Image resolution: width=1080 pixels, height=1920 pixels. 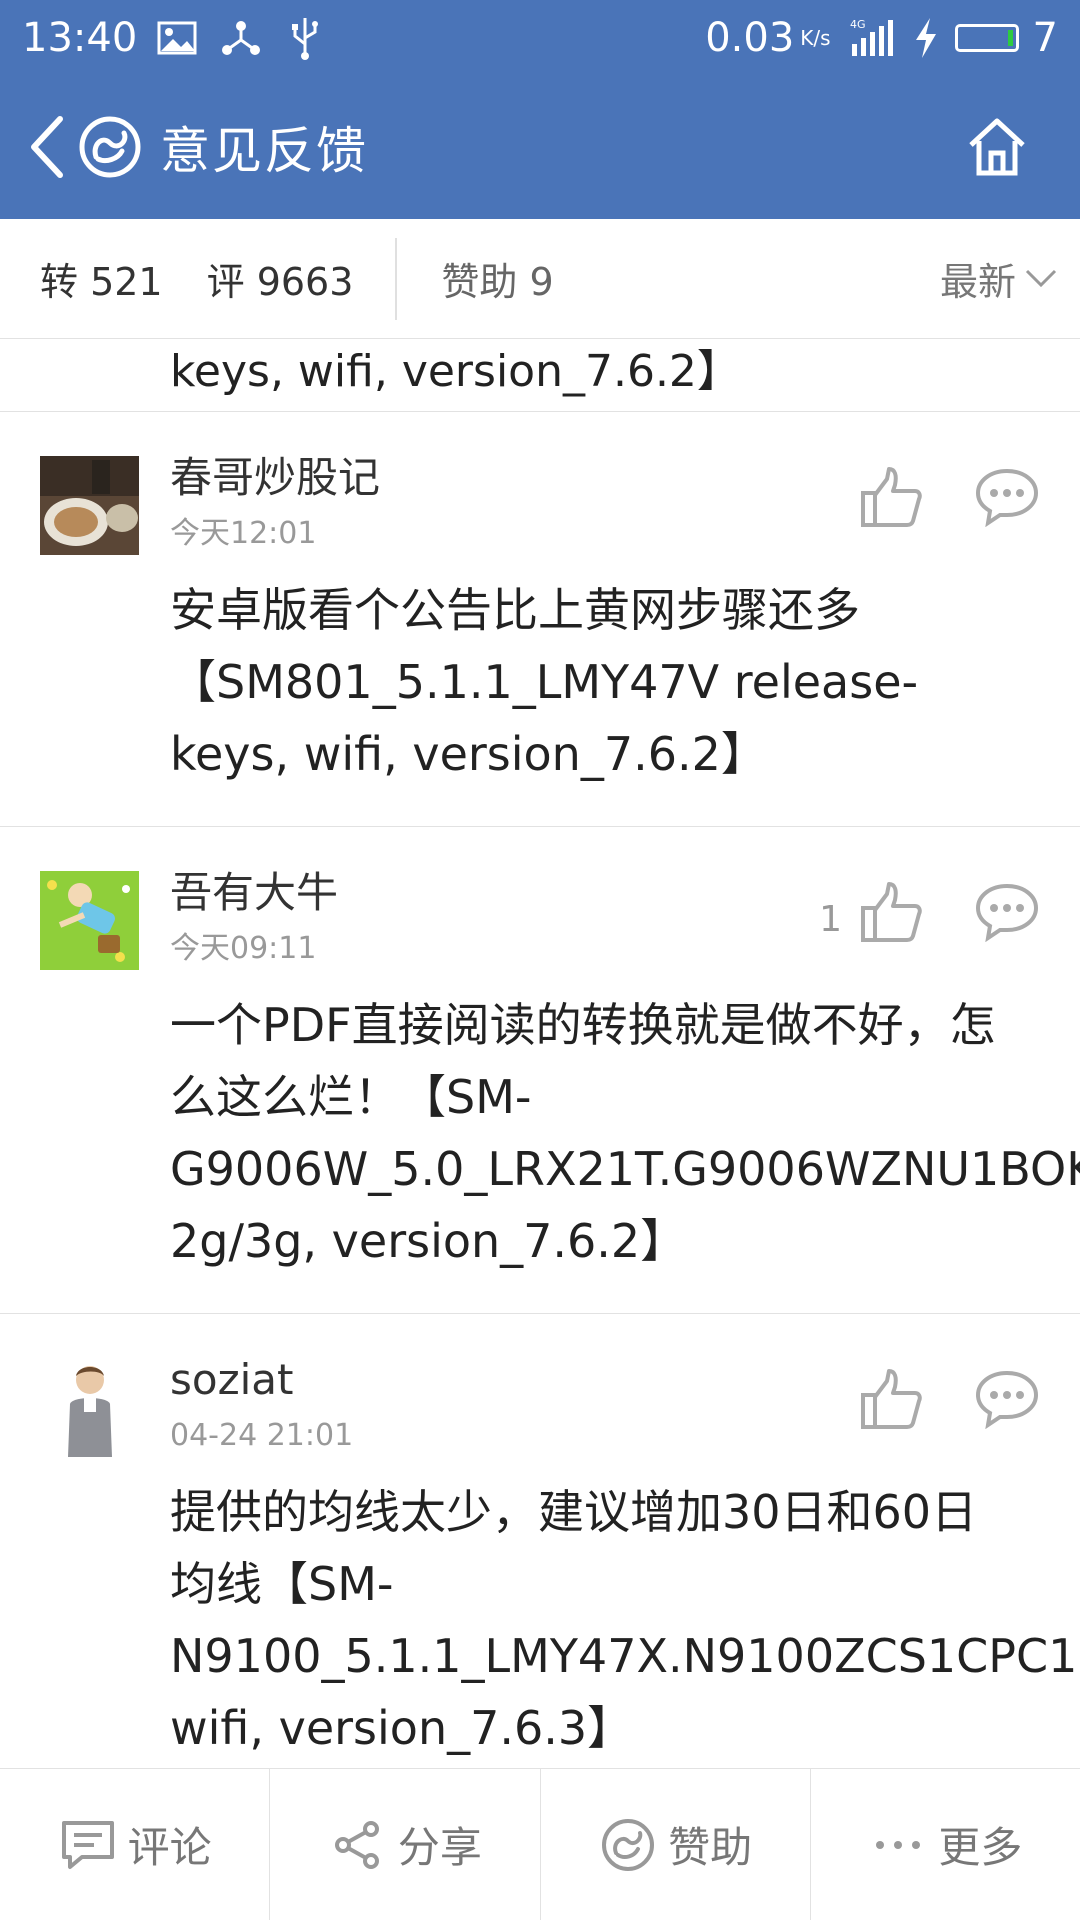 I want to click on share-button-label: 分享, so click(x=439, y=1847).